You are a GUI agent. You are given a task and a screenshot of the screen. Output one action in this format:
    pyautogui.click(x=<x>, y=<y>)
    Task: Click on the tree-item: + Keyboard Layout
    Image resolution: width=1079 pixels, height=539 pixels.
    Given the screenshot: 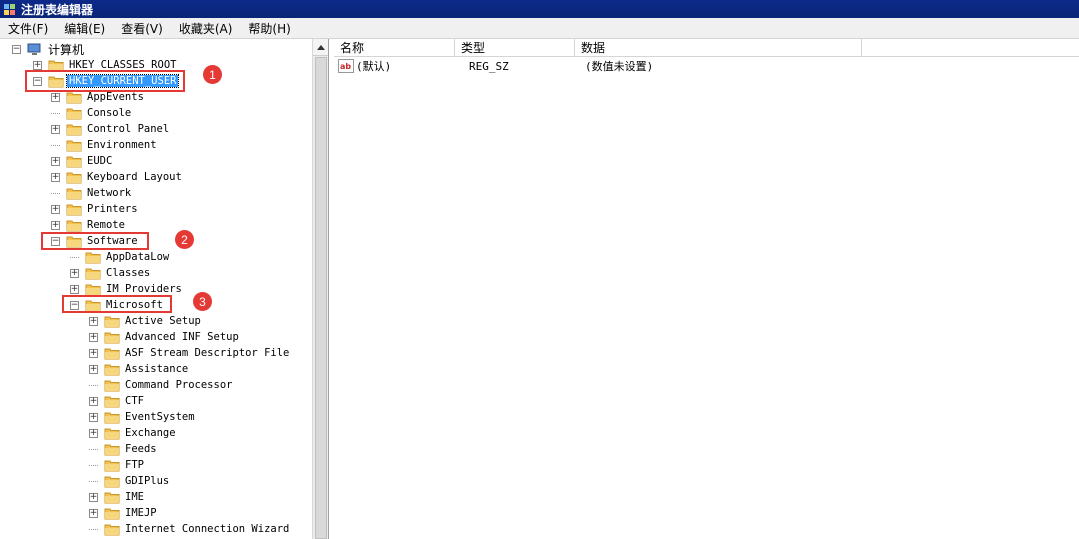 What is the action you would take?
    pyautogui.click(x=117, y=177)
    